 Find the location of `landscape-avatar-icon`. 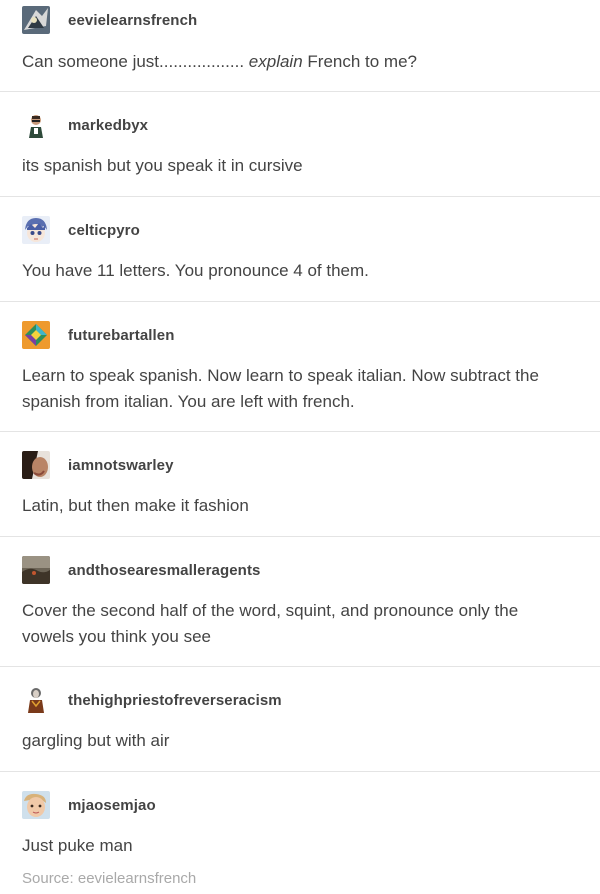

landscape-avatar-icon is located at coordinates (36, 570).